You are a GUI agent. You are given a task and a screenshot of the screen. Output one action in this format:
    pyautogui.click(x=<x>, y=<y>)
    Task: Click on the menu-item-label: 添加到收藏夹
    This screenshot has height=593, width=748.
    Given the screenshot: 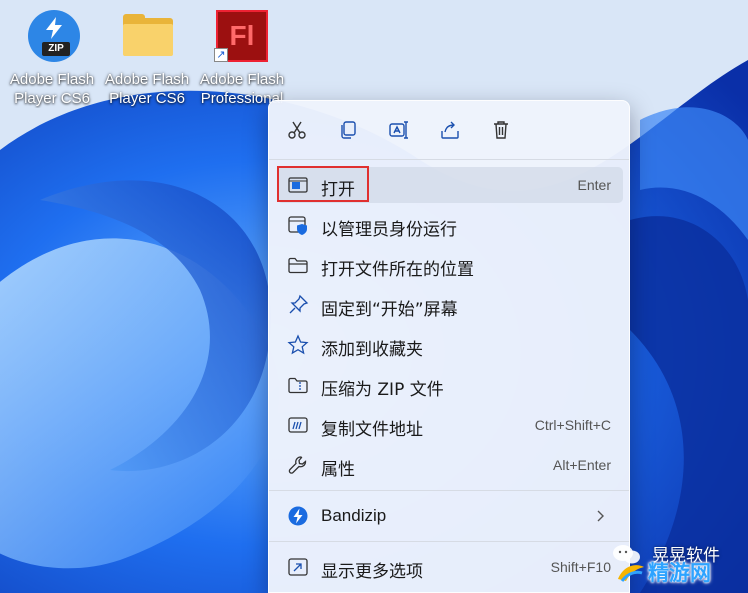 What is the action you would take?
    pyautogui.click(x=372, y=350)
    